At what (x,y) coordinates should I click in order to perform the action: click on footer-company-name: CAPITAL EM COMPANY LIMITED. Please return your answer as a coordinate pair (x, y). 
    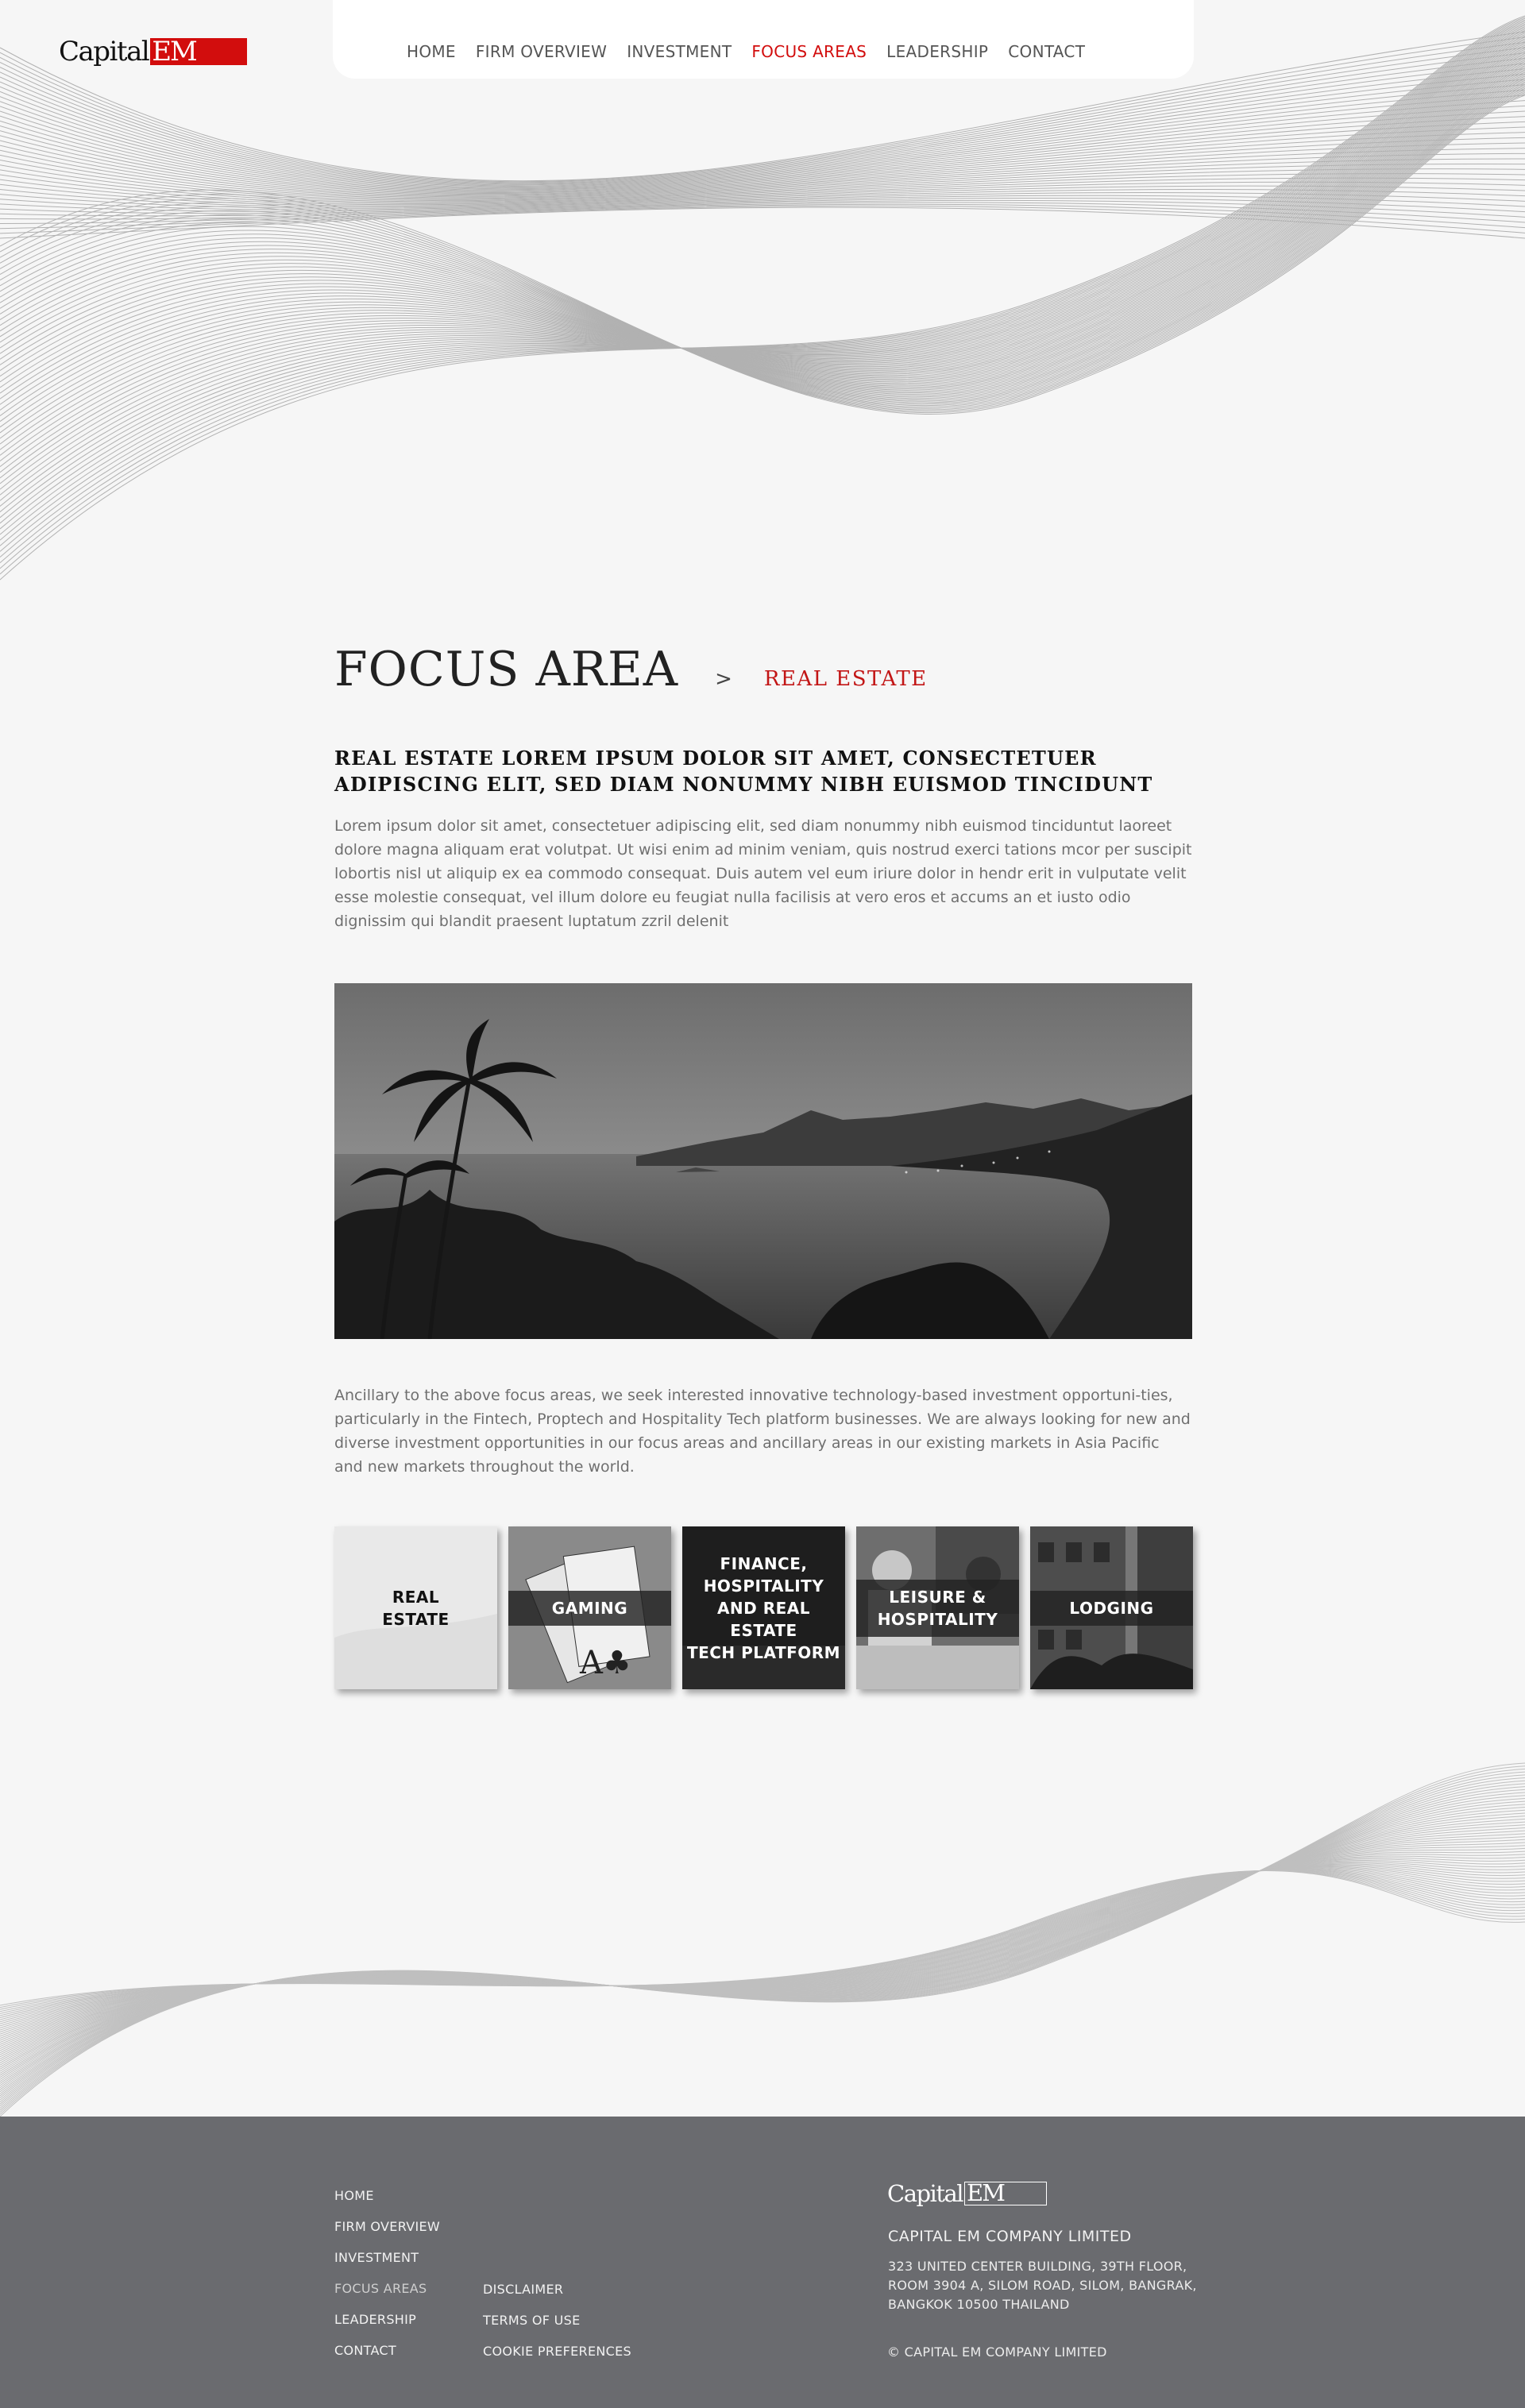
    Looking at the image, I should click on (1010, 2236).